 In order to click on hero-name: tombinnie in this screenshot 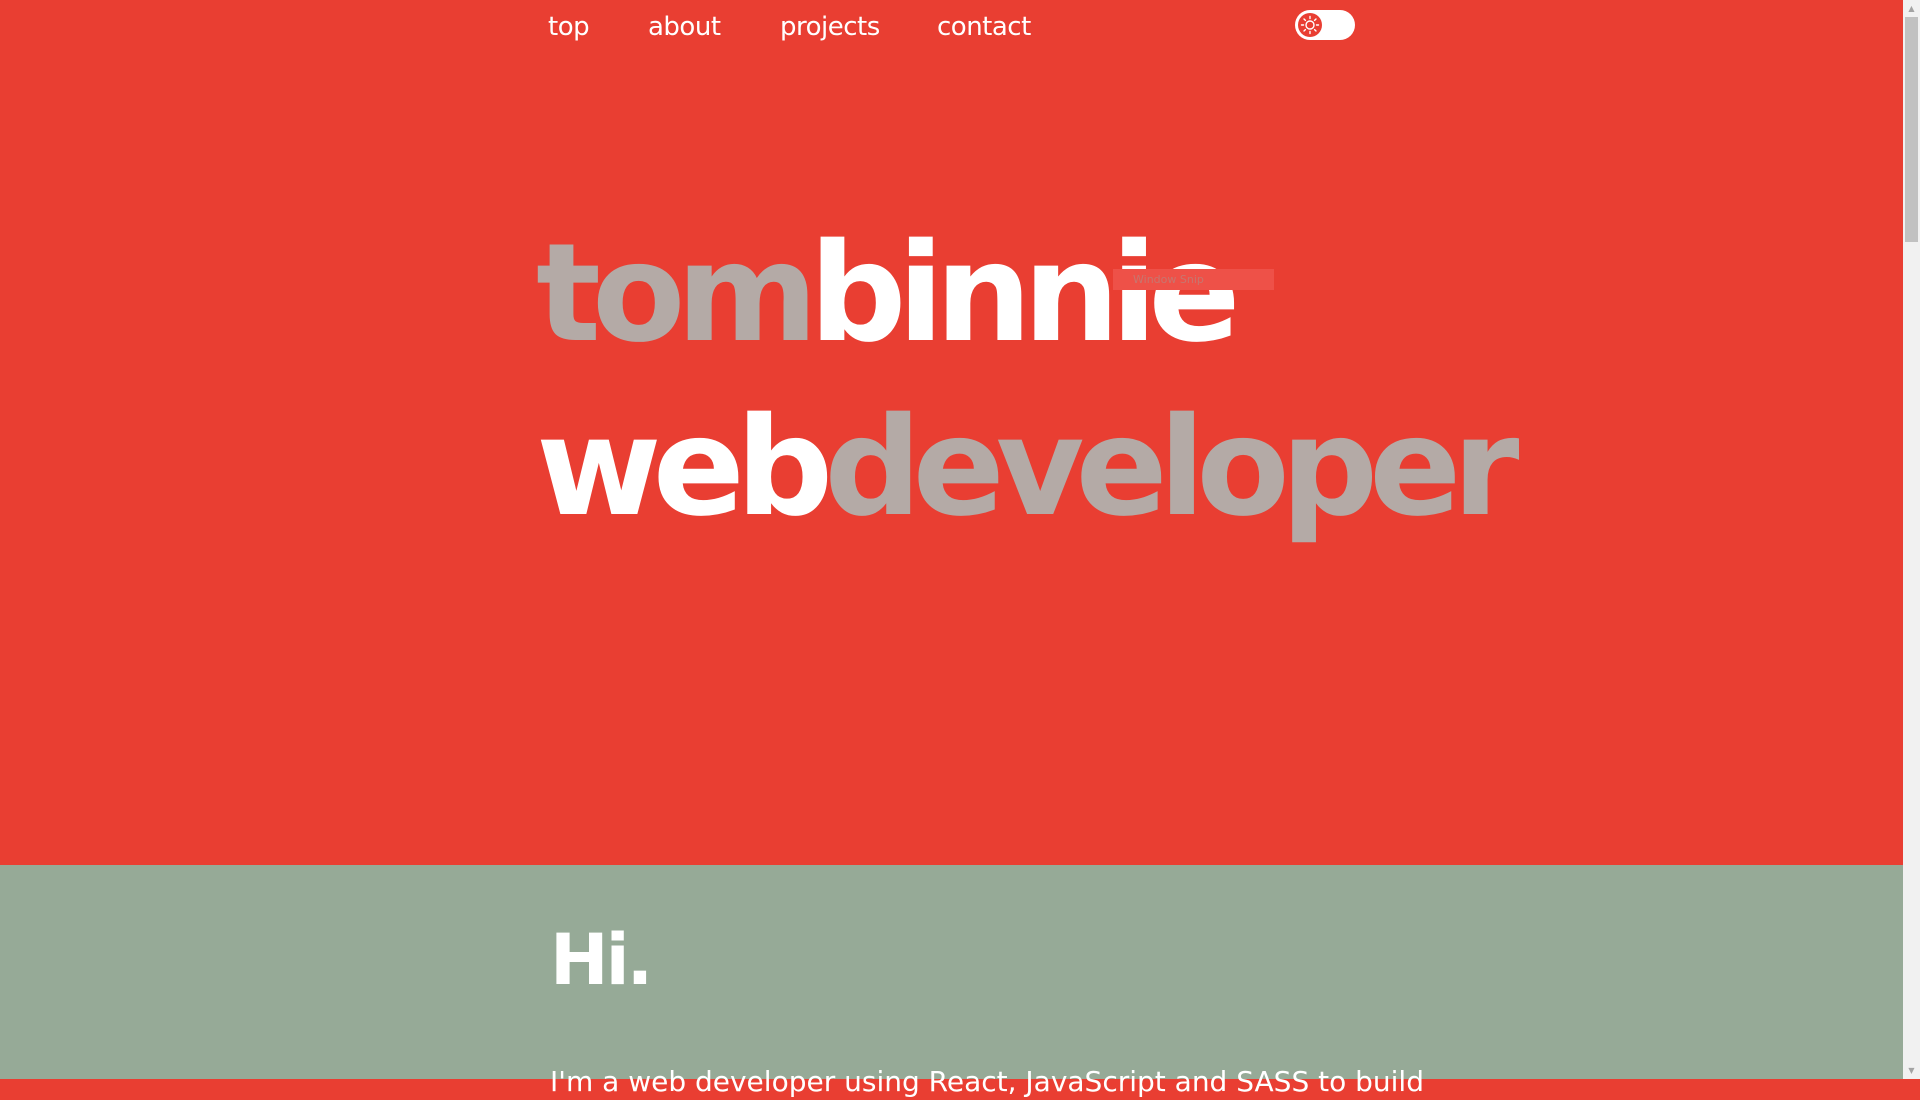, I will do `click(888, 294)`.